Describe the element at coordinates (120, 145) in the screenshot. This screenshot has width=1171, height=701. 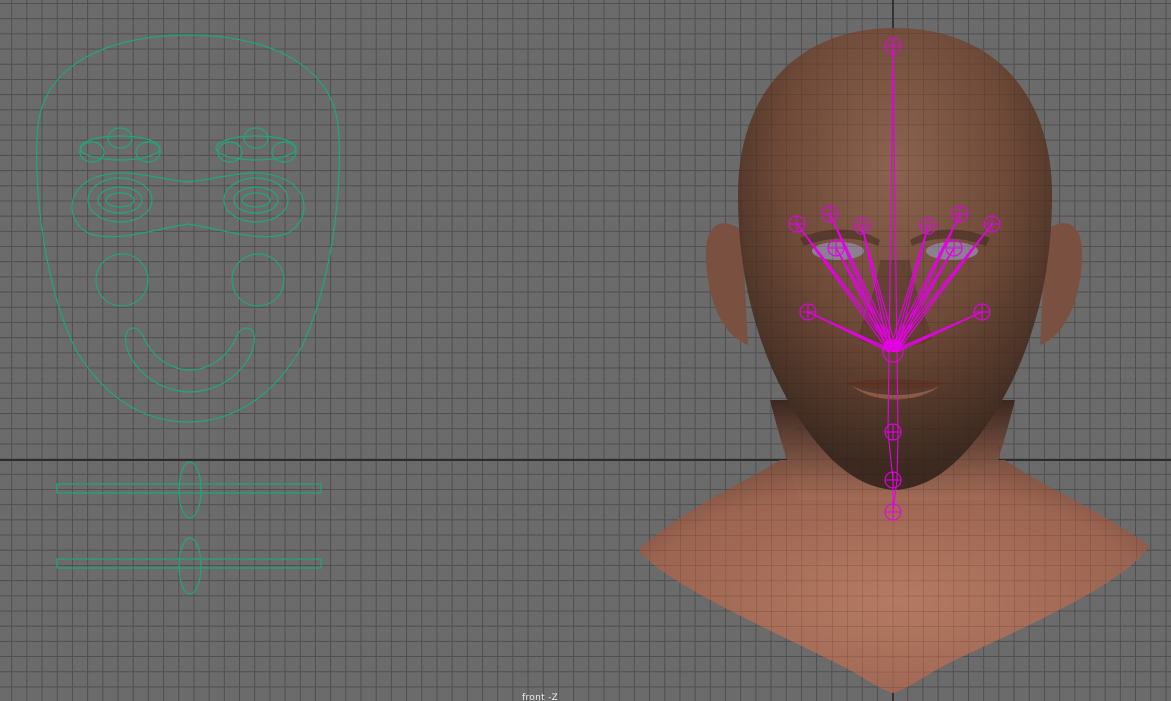
I see `left-brow-controls` at that location.